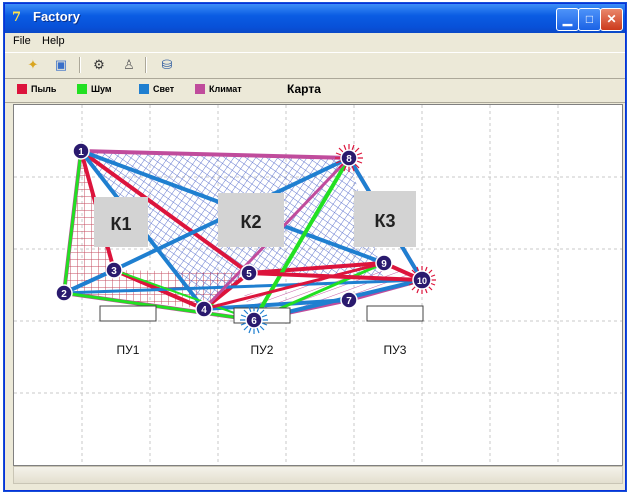  What do you see at coordinates (22, 41) in the screenshot?
I see `menu-file: File` at bounding box center [22, 41].